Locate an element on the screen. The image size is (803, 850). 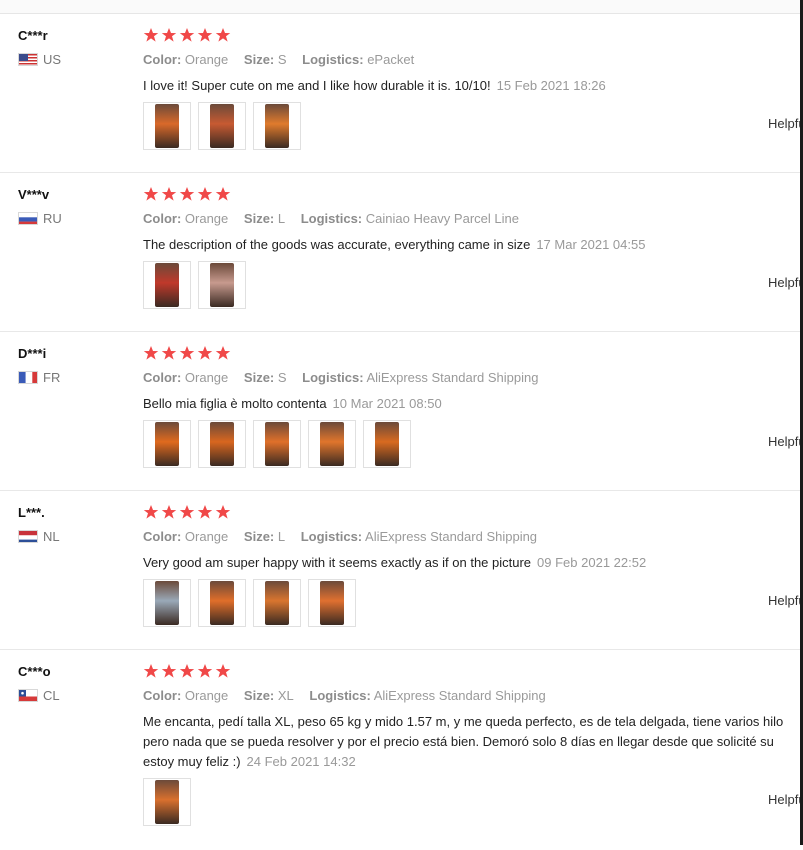
review-text-content: estoy muy feliz :) is located at coordinates (192, 761).